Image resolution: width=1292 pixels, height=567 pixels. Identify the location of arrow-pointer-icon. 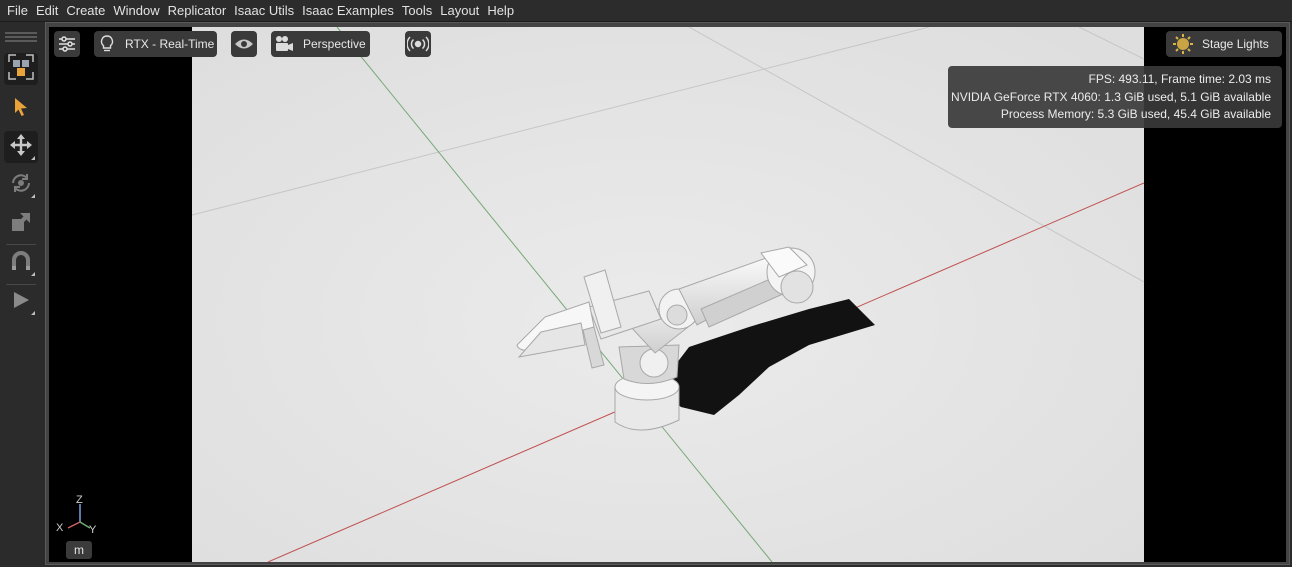
(21, 109).